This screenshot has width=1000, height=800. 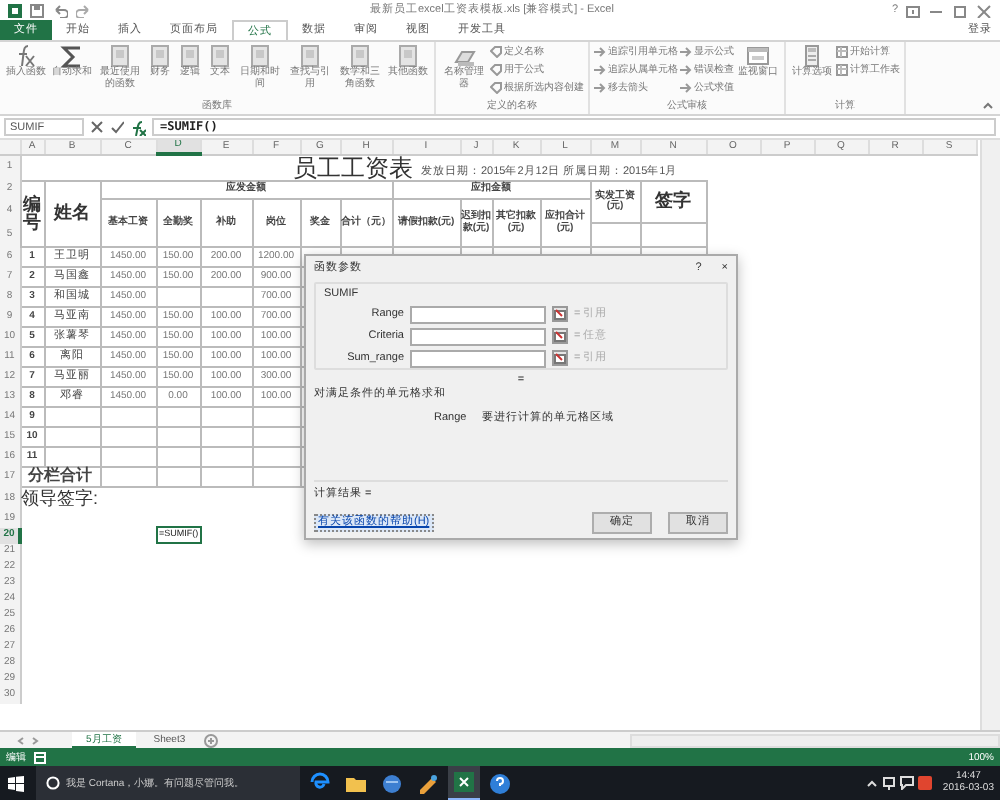 I want to click on cortana-icon, so click(x=53, y=783).